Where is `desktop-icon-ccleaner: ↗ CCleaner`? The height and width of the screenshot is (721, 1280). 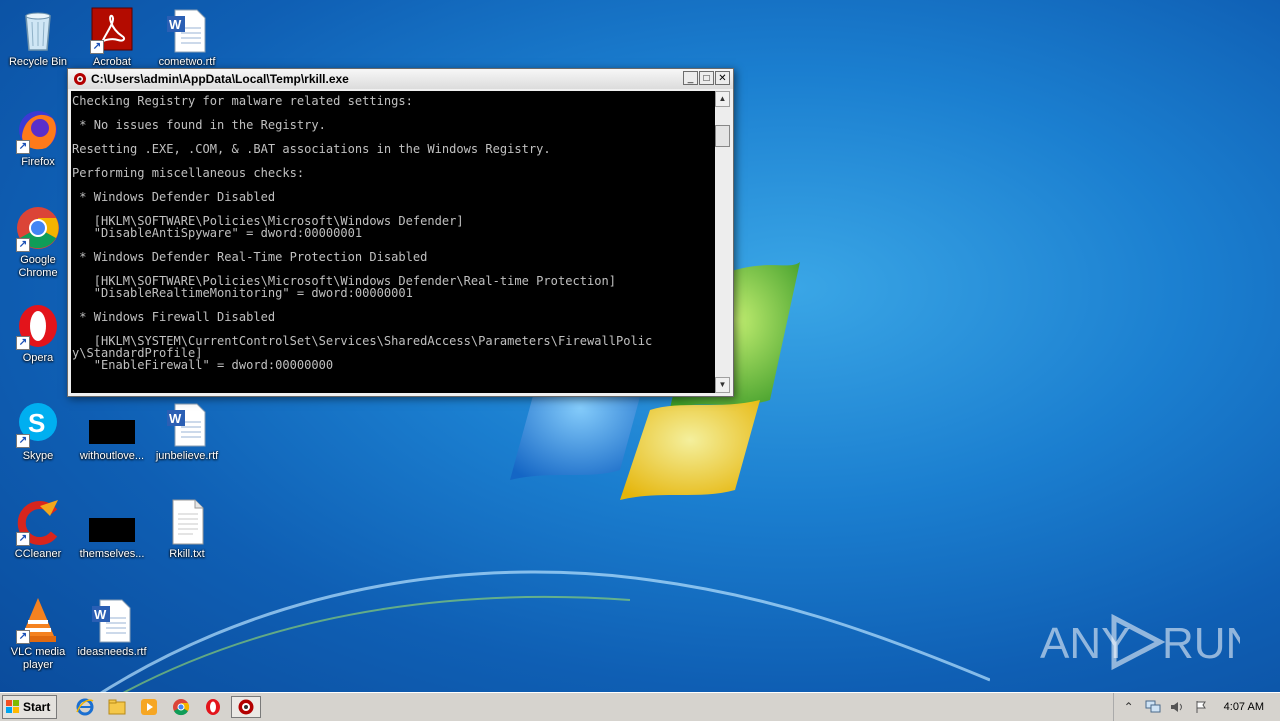 desktop-icon-ccleaner: ↗ CCleaner is located at coordinates (38, 529).